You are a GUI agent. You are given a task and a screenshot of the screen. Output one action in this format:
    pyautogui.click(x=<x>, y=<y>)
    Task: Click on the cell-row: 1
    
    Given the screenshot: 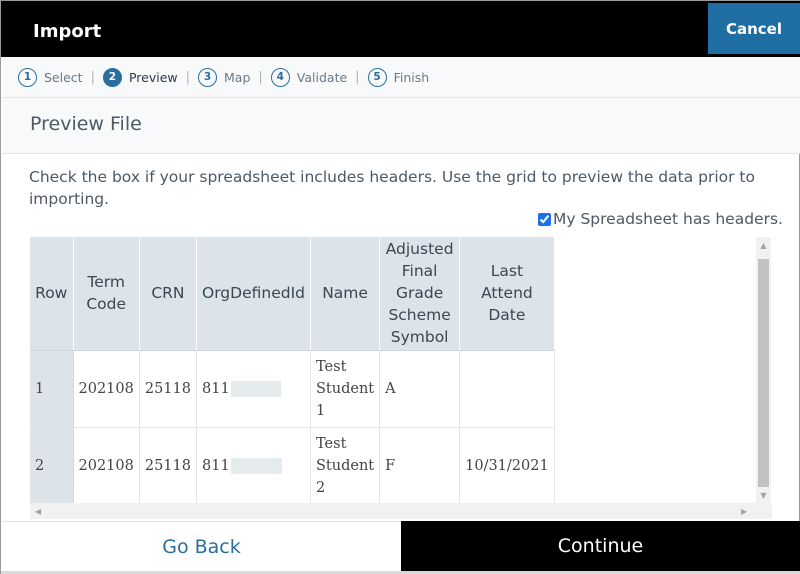 What is the action you would take?
    pyautogui.click(x=52, y=389)
    